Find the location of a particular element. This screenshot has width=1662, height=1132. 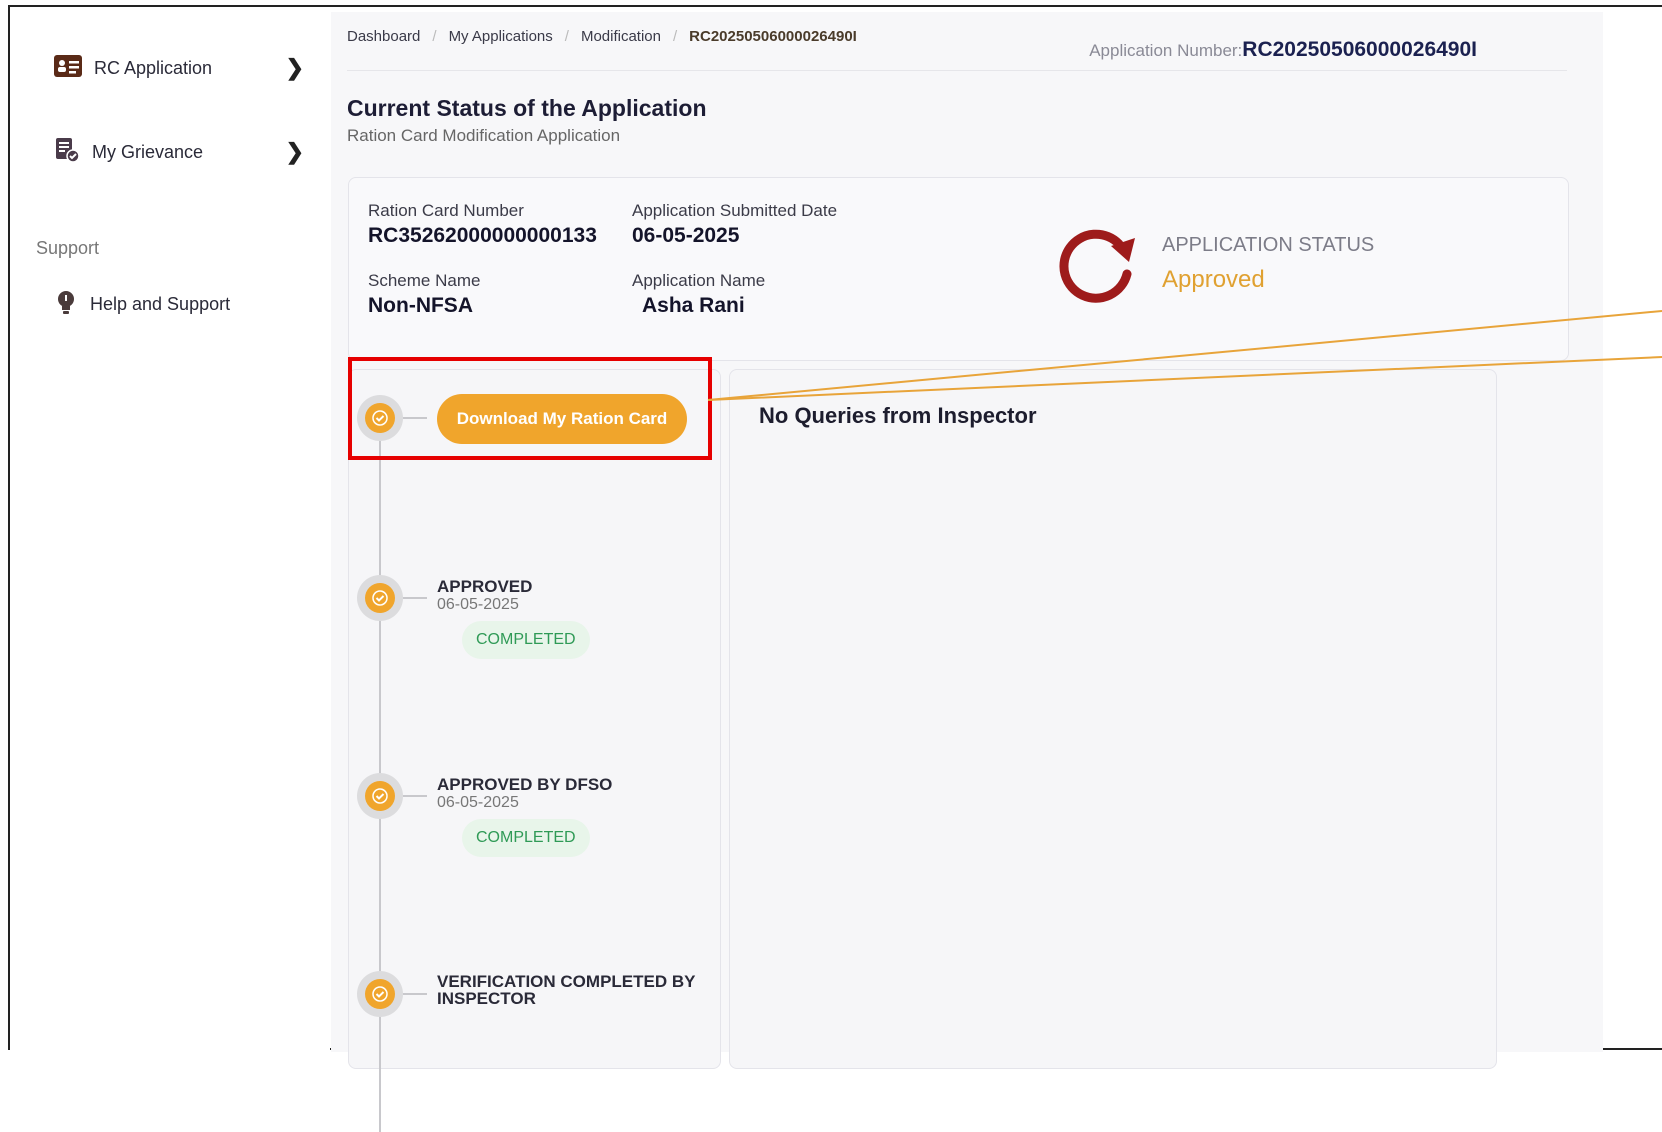

document-check-icon is located at coordinates (67, 152).